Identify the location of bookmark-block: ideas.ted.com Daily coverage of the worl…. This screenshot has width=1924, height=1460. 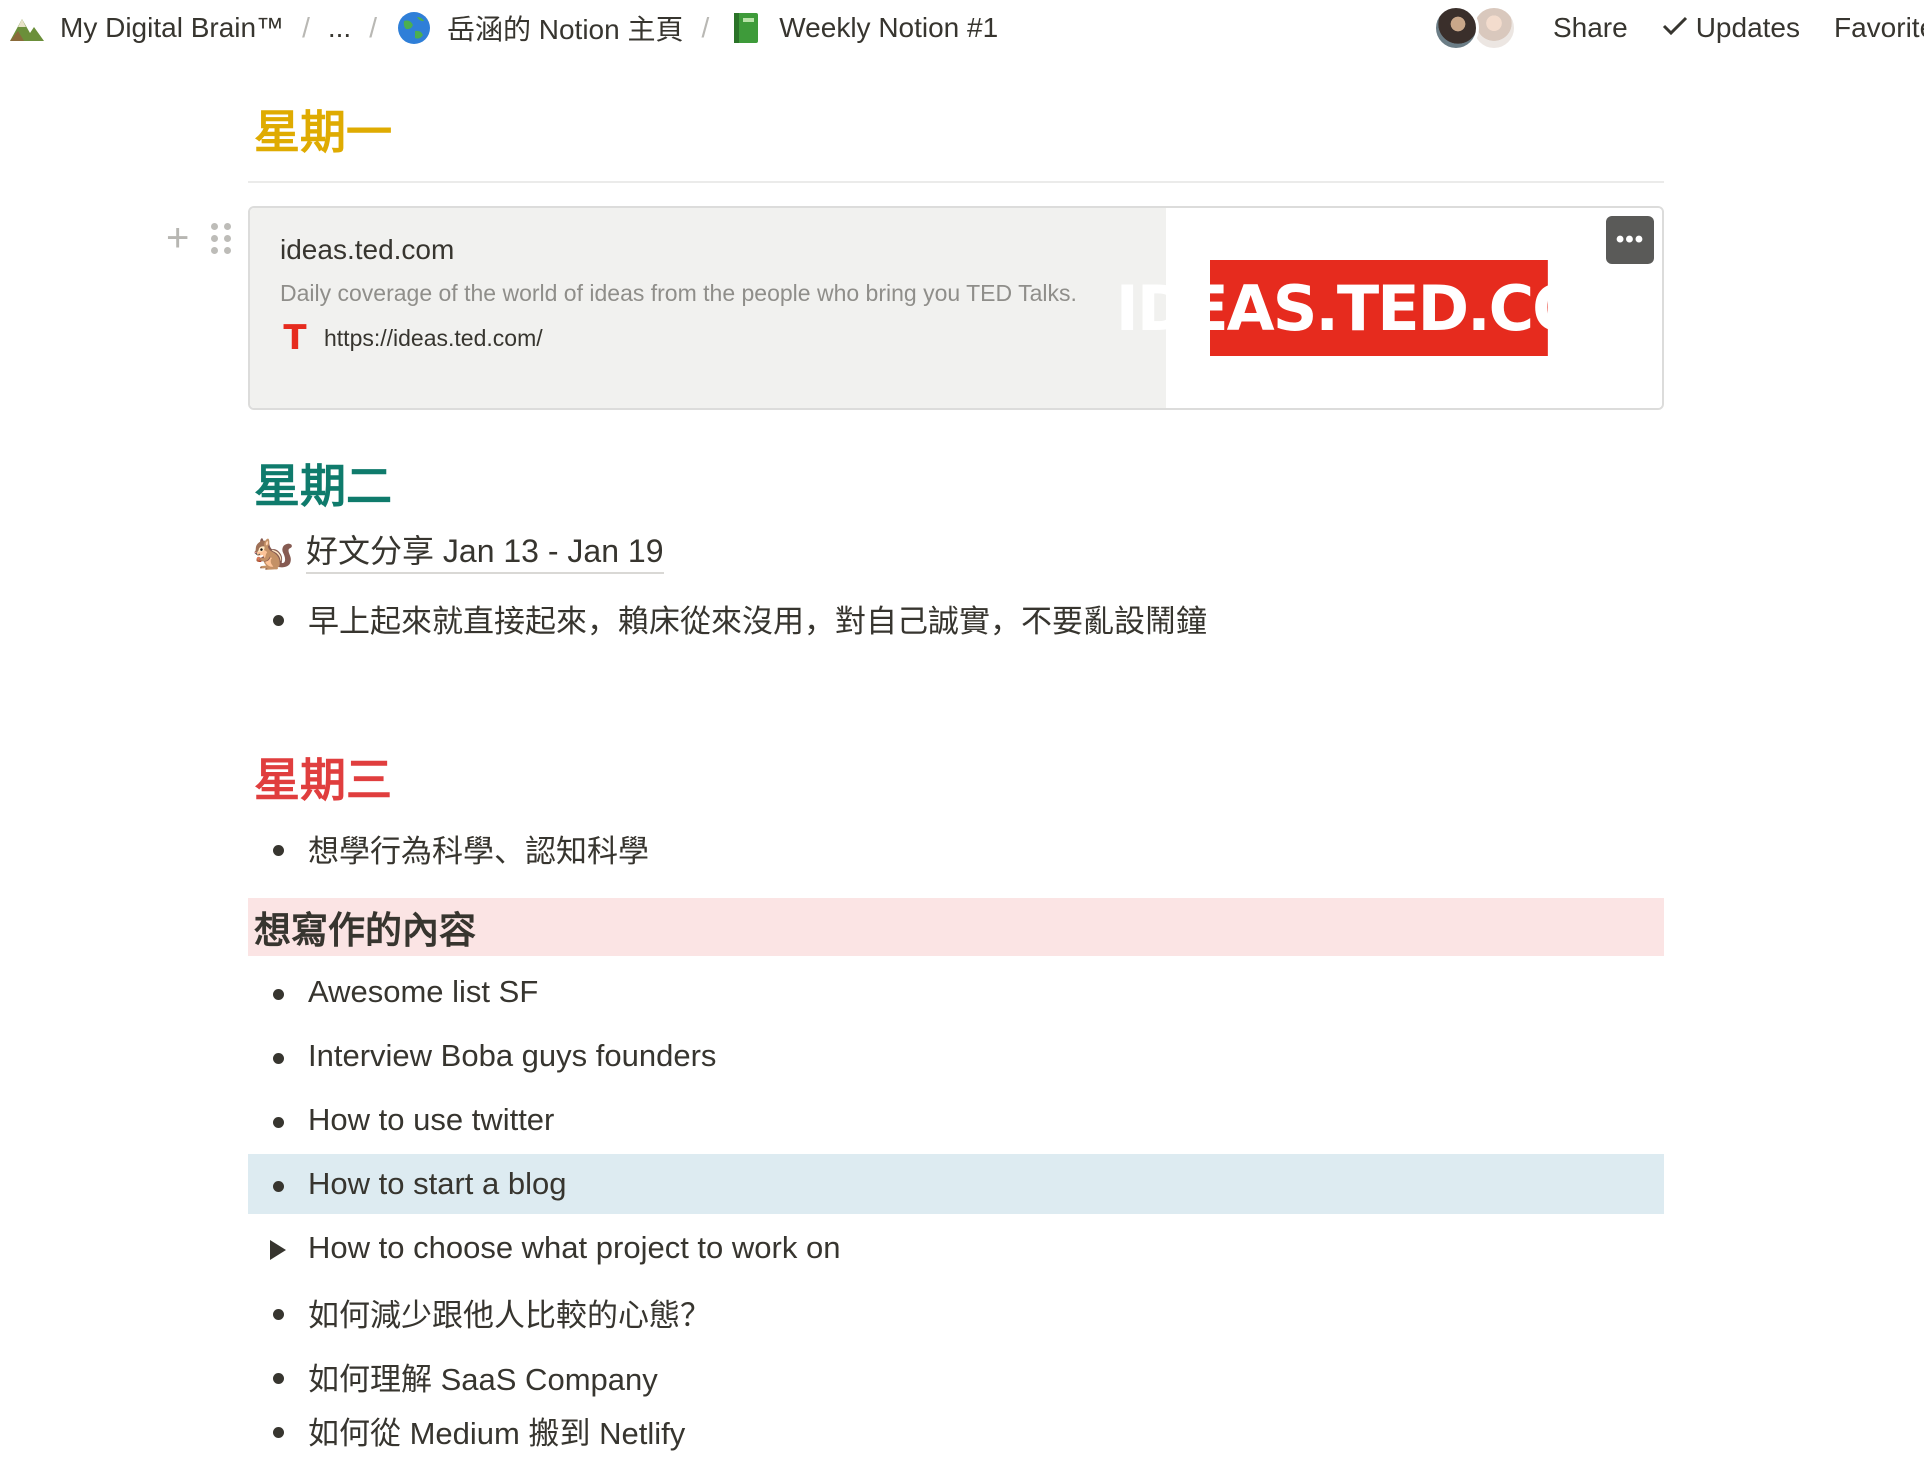
(956, 308).